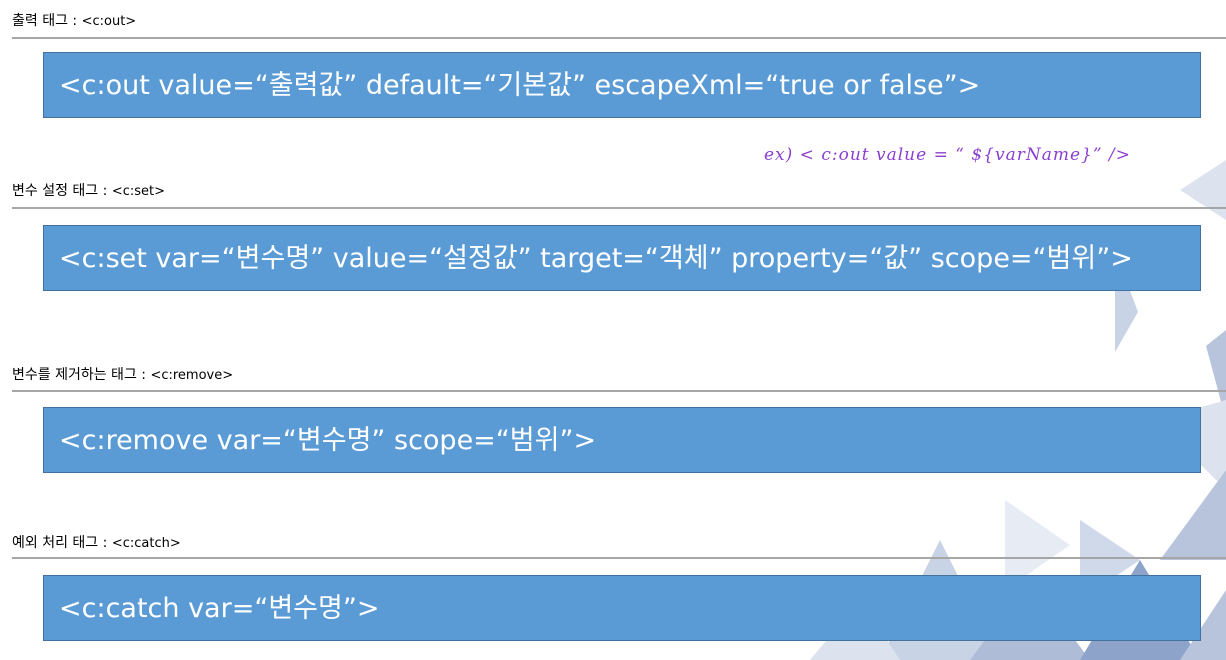 The width and height of the screenshot is (1226, 660). Describe the element at coordinates (81, 375) in the screenshot. I see `section-heading-text: 변수를 제거하는 태그 :` at that location.